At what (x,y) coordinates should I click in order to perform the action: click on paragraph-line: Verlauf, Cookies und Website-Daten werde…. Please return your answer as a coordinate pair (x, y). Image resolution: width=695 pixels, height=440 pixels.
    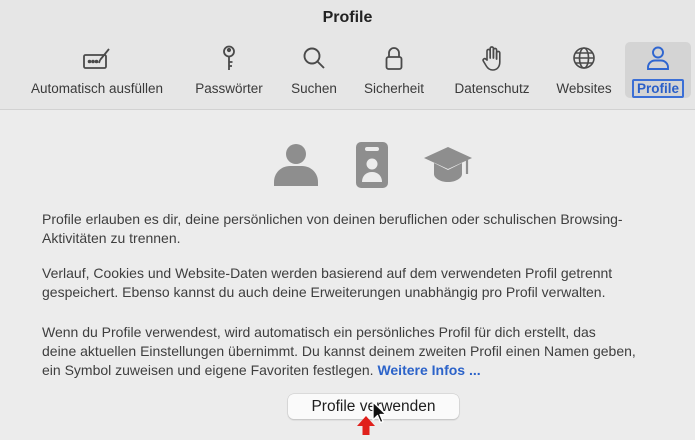
    Looking at the image, I should click on (327, 273).